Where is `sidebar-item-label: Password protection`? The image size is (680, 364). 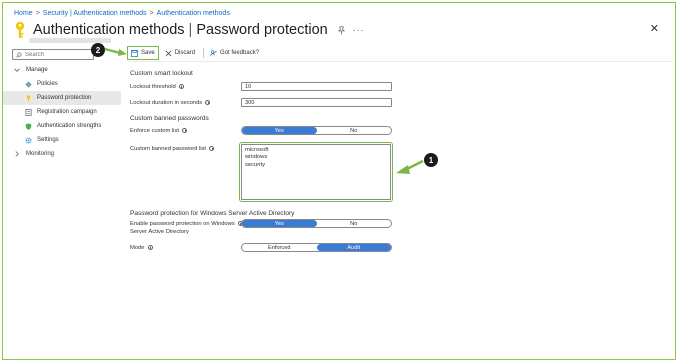 sidebar-item-label: Password protection is located at coordinates (64, 98).